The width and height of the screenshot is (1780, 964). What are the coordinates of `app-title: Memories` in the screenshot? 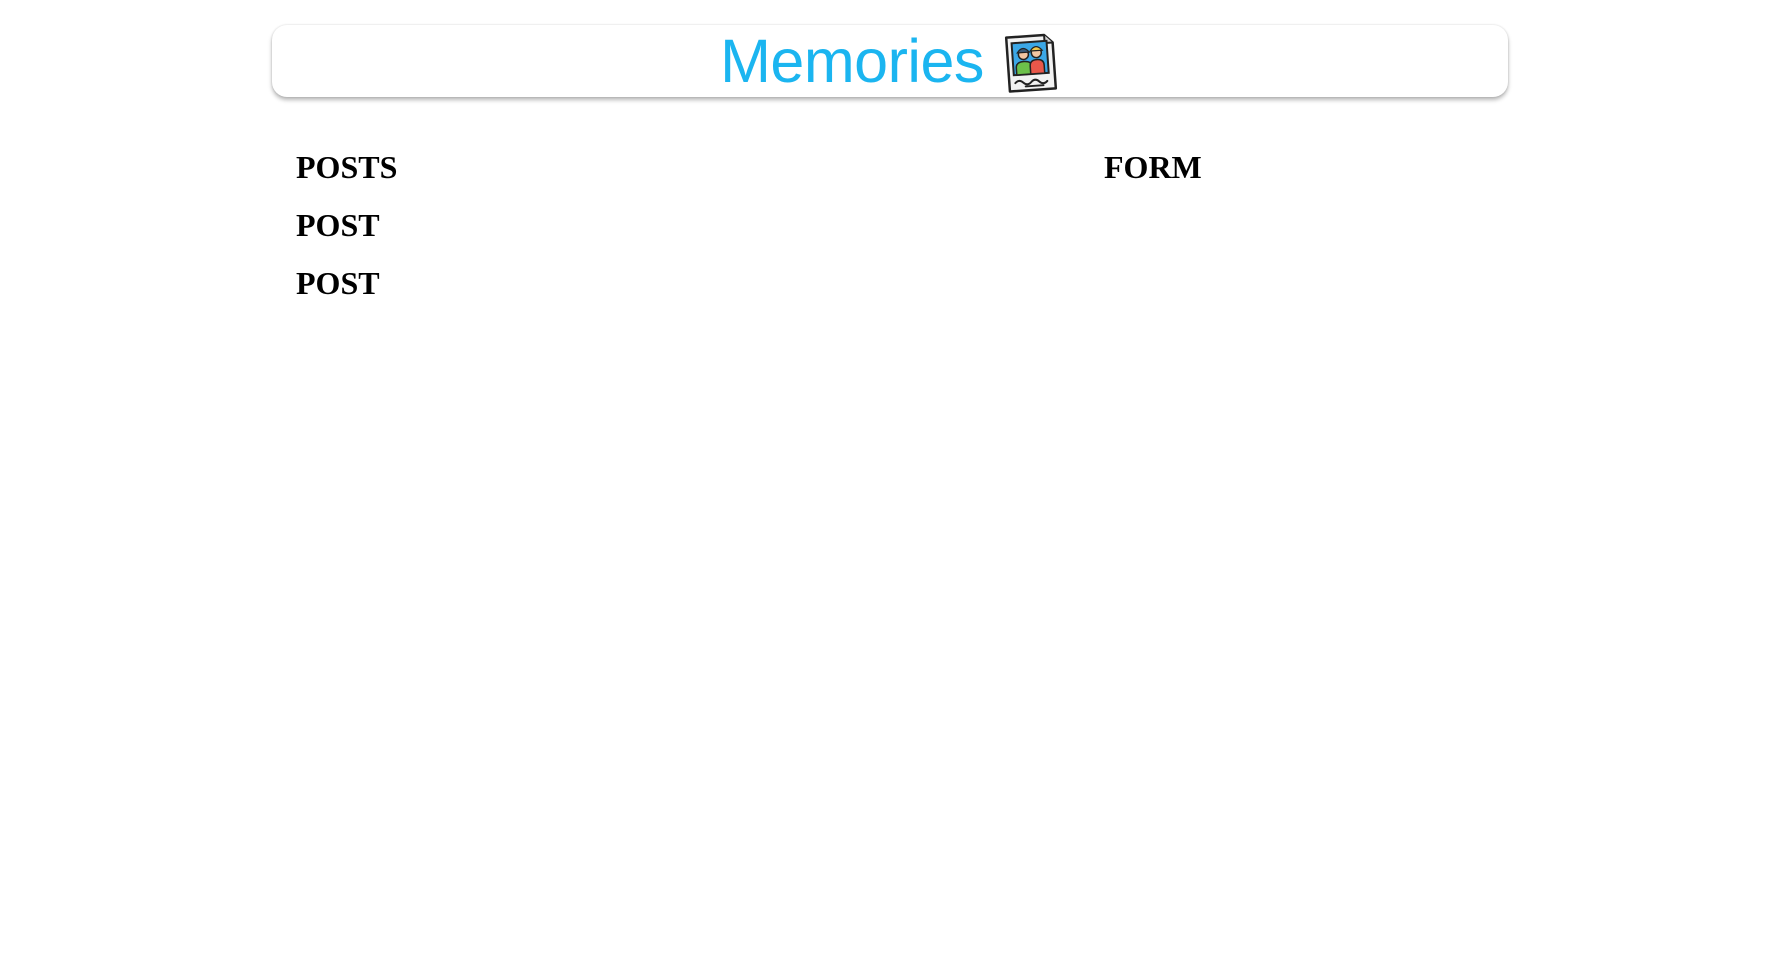 It's located at (852, 60).